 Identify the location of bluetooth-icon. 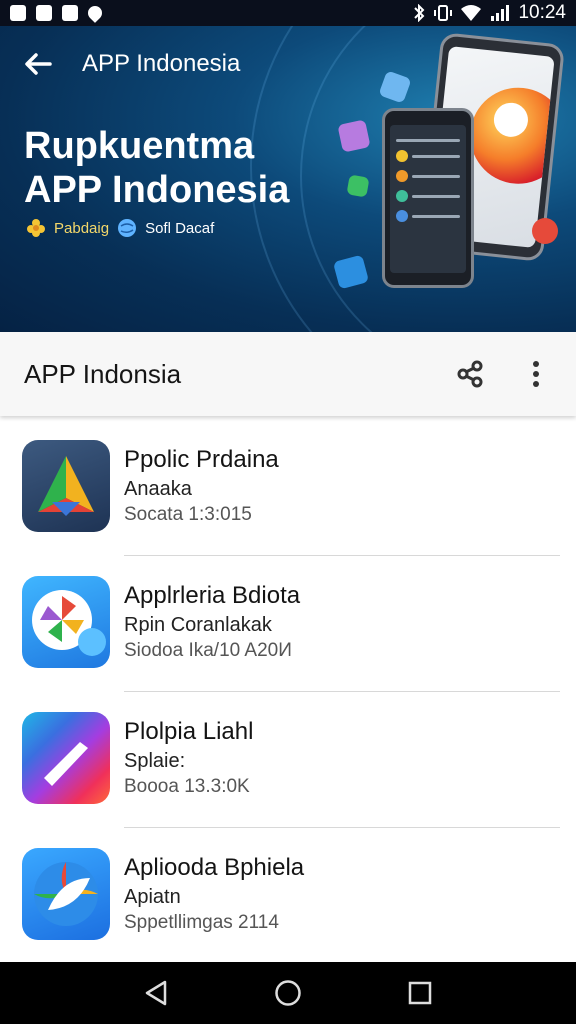
(419, 13).